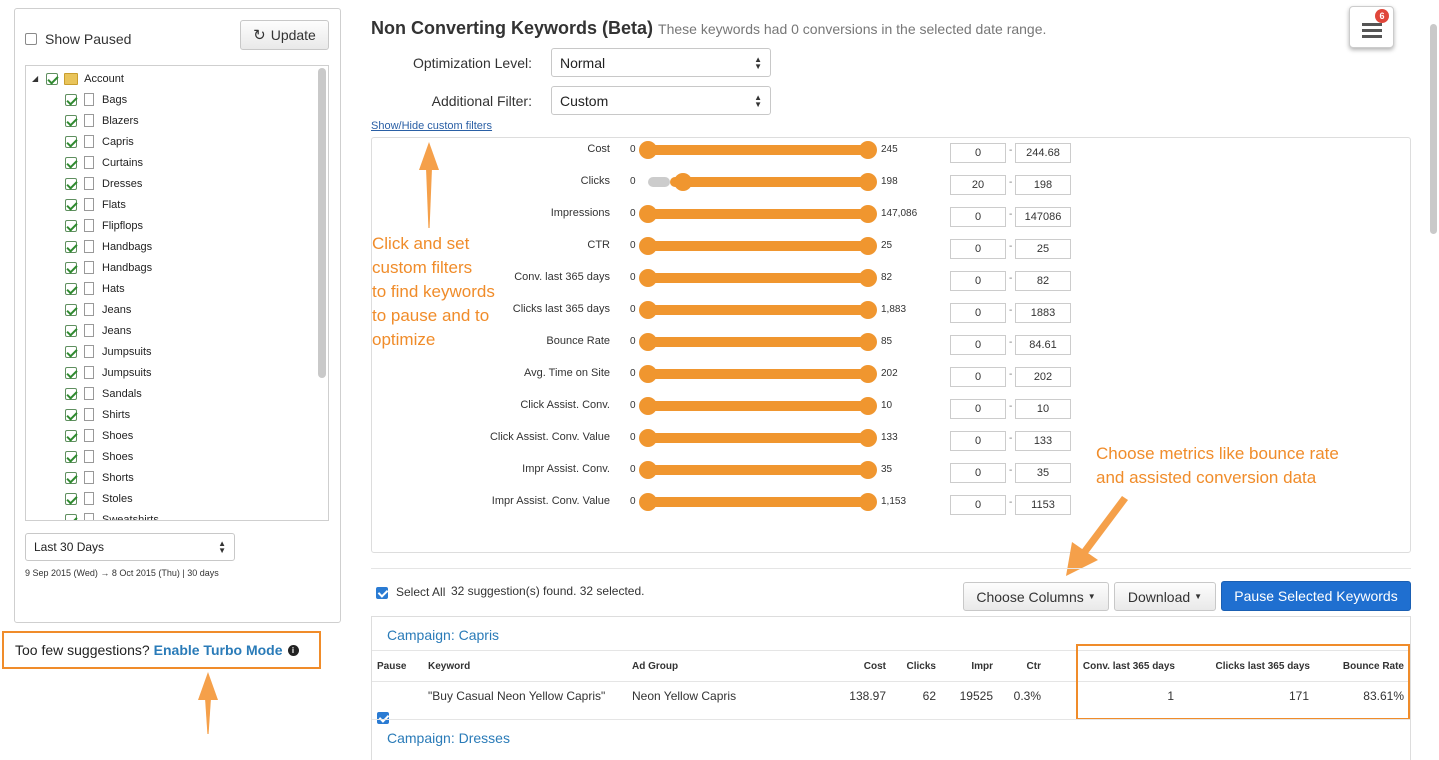 The width and height of the screenshot is (1439, 760). What do you see at coordinates (102, 120) in the screenshot?
I see `tree-item: Blazers` at bounding box center [102, 120].